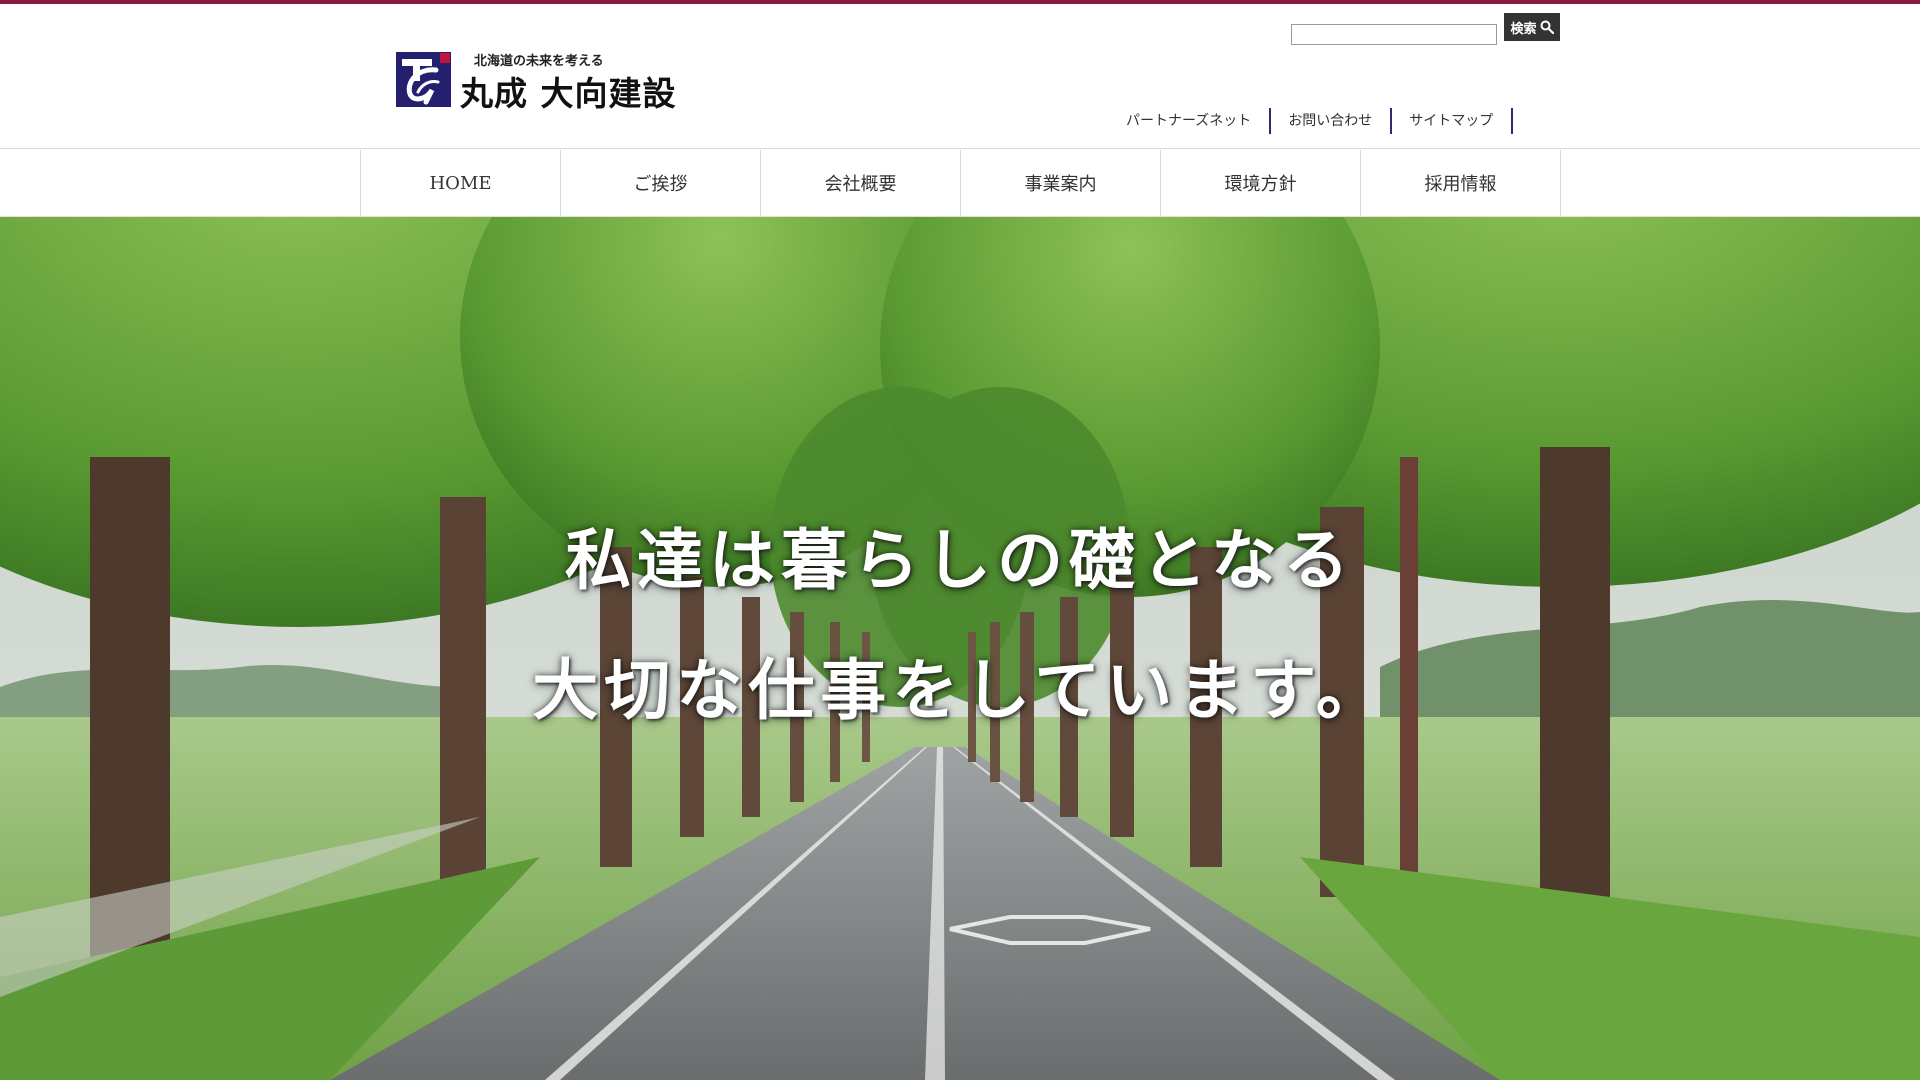 The width and height of the screenshot is (1920, 1080). I want to click on global-nav-list: HOME ご挨拶 会社概要 事業案内 環境方針 採用情報, so click(960, 183).